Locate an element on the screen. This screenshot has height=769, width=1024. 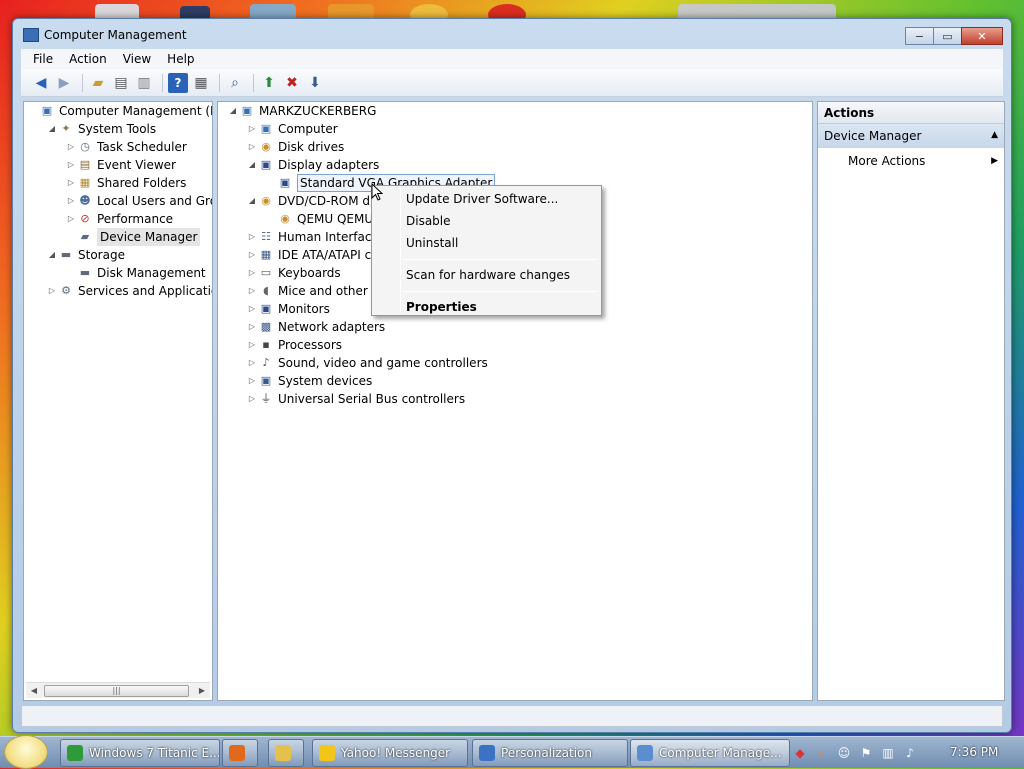
menu-help: Help is located at coordinates (180, 59).